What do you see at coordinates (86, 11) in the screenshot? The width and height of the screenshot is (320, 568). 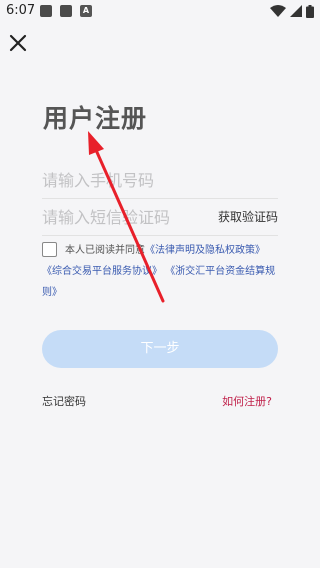 I see `notification-a-icon: A` at bounding box center [86, 11].